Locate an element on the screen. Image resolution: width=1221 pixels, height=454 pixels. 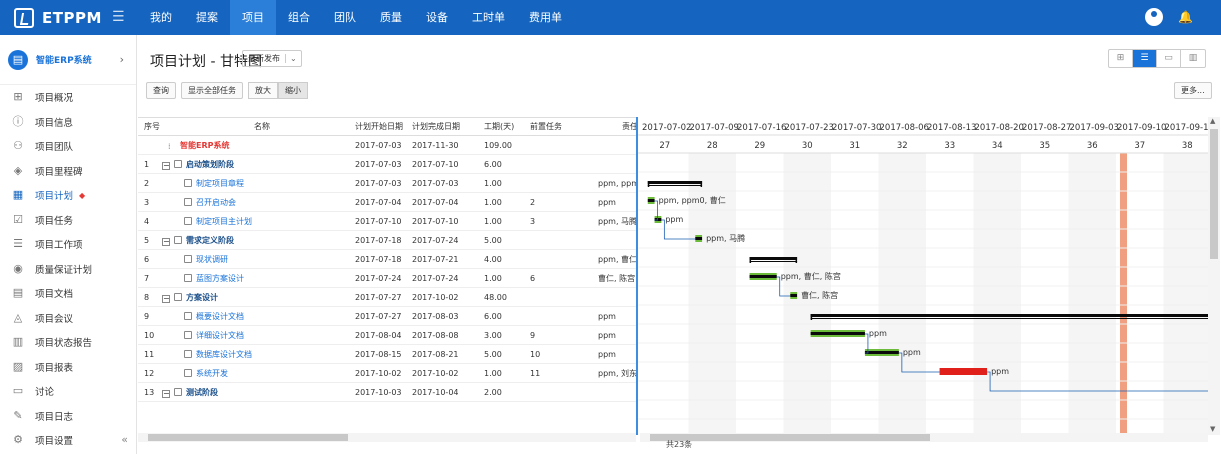
table-row: 4 2017-07-10 2017-07-10 1.00 3 ppm, 马腾 制定项目主计划 is located at coordinates (388, 221).